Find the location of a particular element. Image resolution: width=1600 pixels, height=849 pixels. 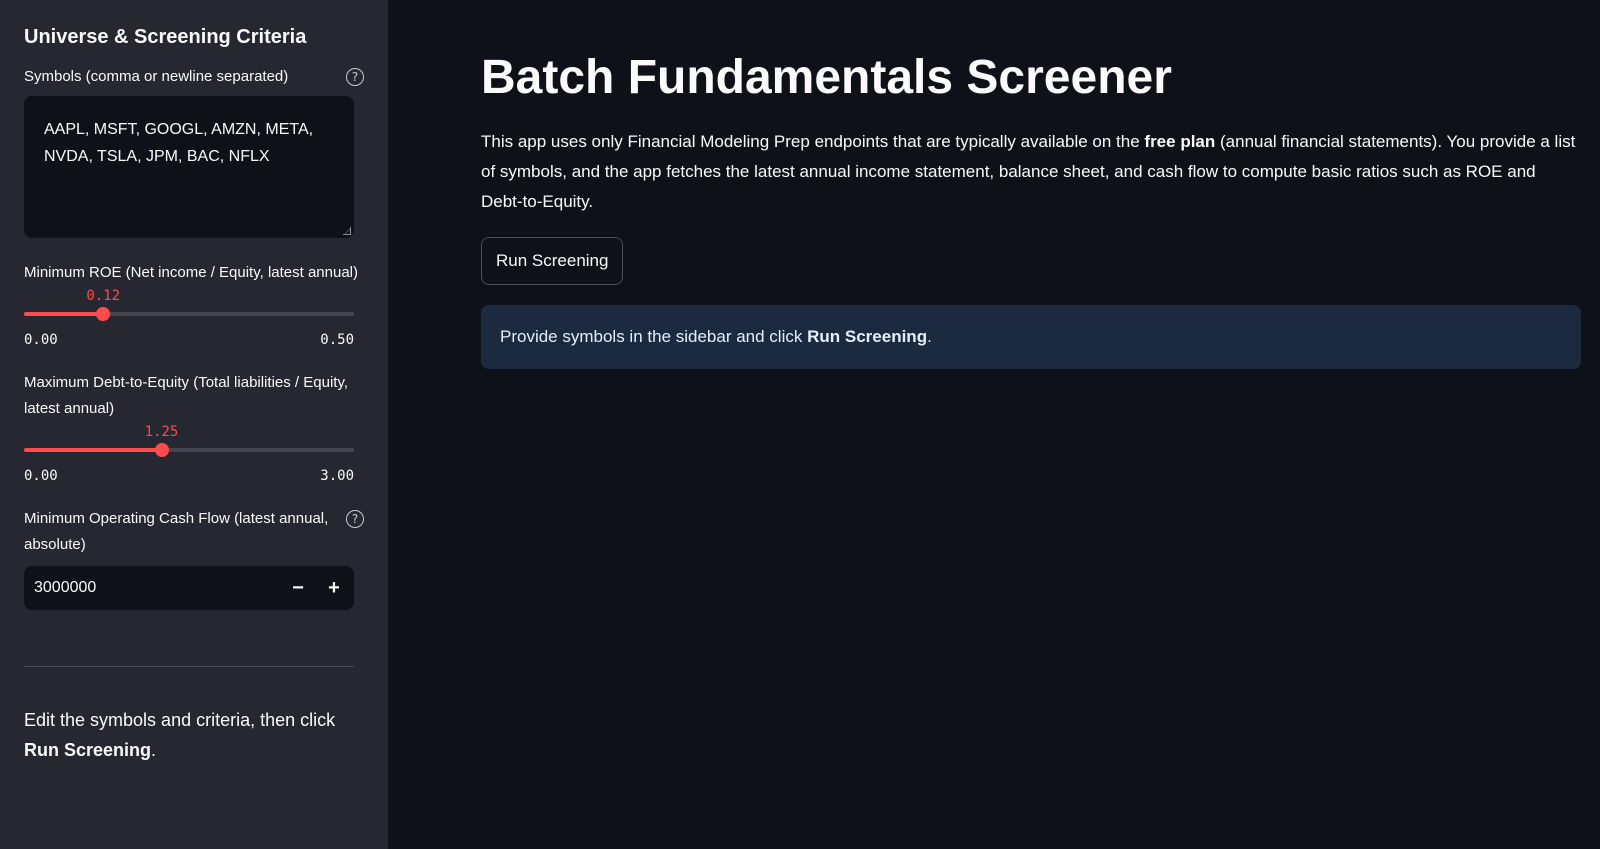

min-roe-thumb is located at coordinates (103, 314).